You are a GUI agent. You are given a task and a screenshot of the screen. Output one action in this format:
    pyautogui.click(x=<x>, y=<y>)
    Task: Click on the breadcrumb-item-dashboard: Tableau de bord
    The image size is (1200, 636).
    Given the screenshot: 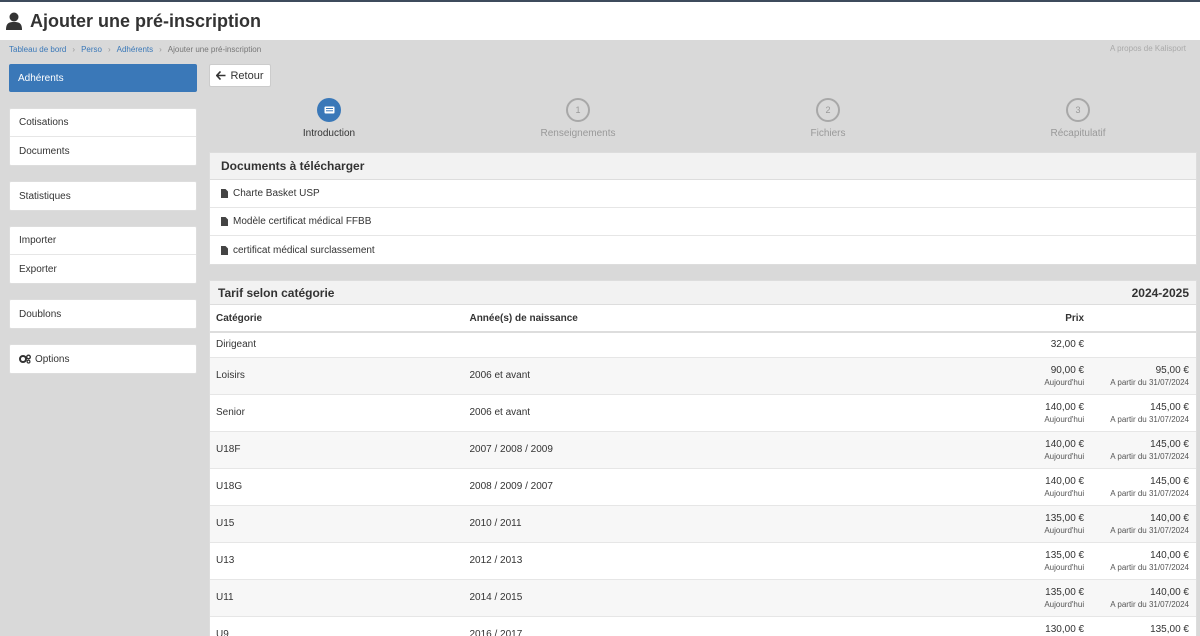 What is the action you would take?
    pyautogui.click(x=37, y=49)
    